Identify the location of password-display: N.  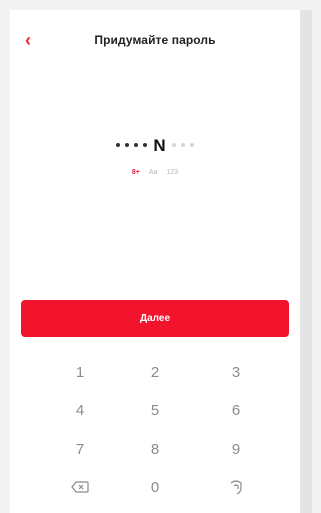
(155, 145).